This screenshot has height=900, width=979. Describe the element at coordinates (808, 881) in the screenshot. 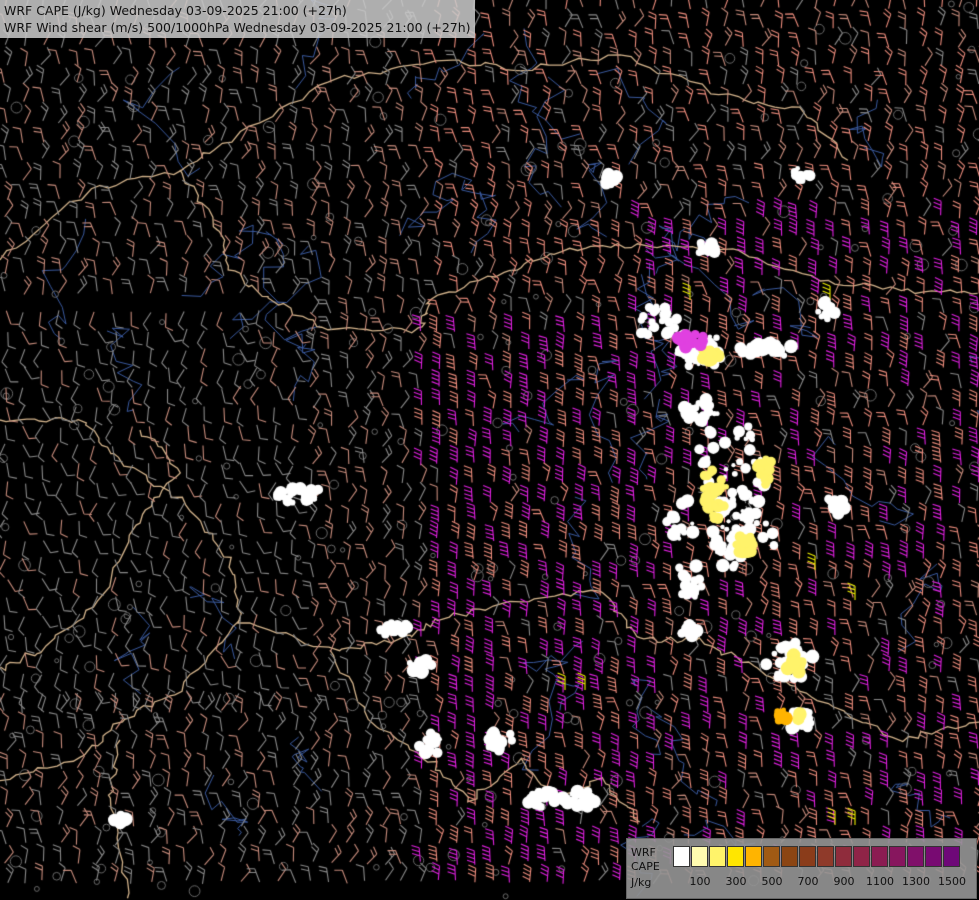

I see `legend-tick-label: 700` at that location.